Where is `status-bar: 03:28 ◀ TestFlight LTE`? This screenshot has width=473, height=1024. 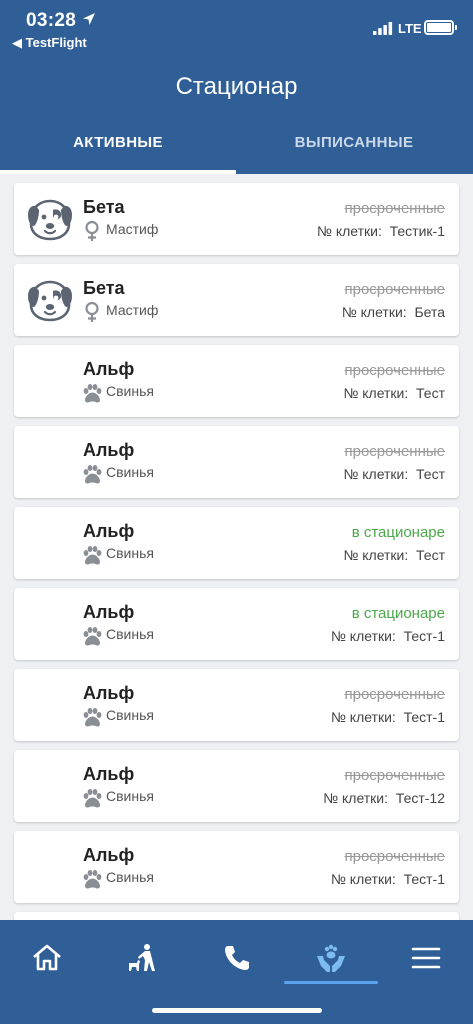
status-bar: 03:28 ◀ TestFlight LTE is located at coordinates (236, 28).